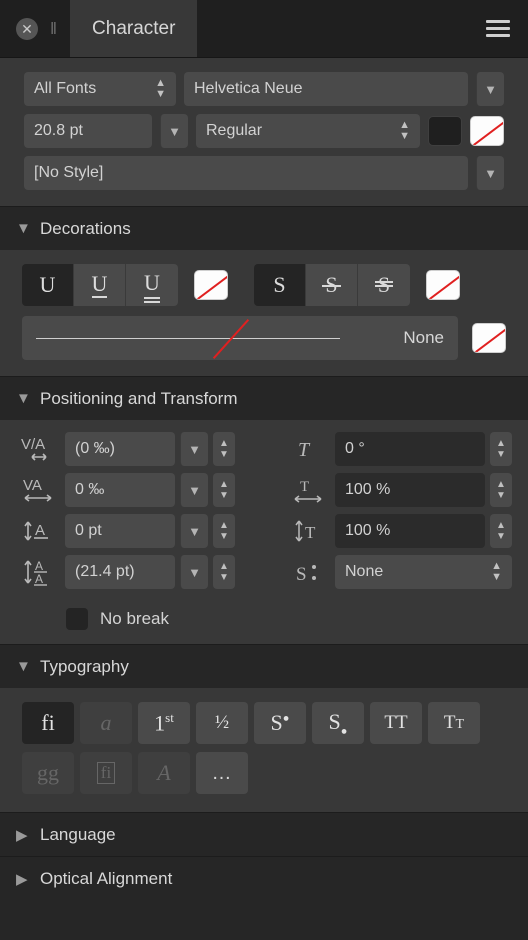 This screenshot has width=528, height=940. I want to click on hamburger-menu-icon, so click(498, 28).